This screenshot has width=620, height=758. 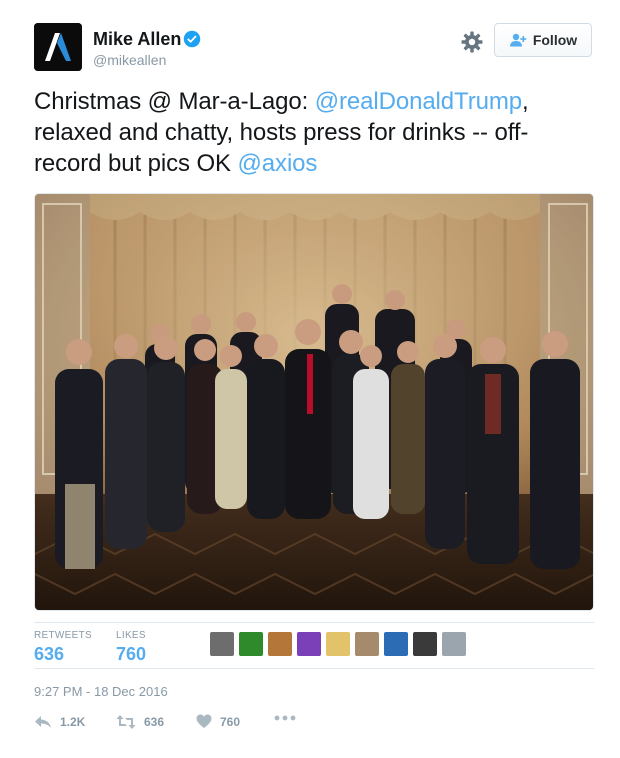 I want to click on like-button: 760, so click(x=218, y=721).